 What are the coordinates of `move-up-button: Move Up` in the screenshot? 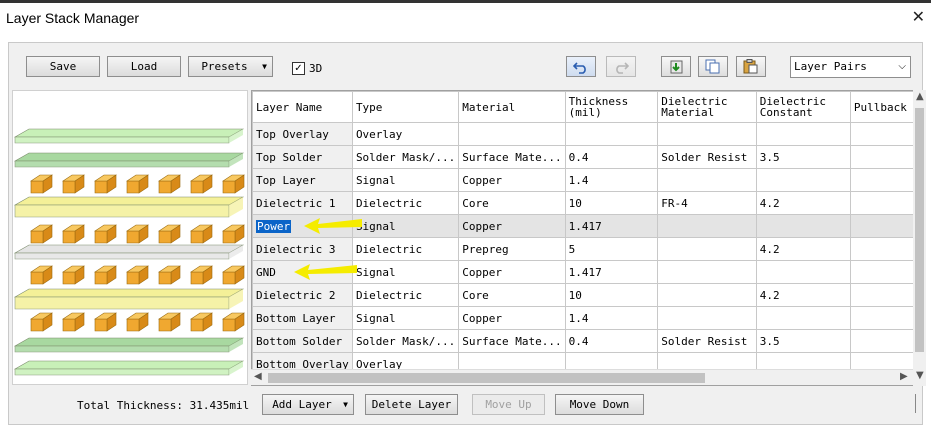 It's located at (508, 404).